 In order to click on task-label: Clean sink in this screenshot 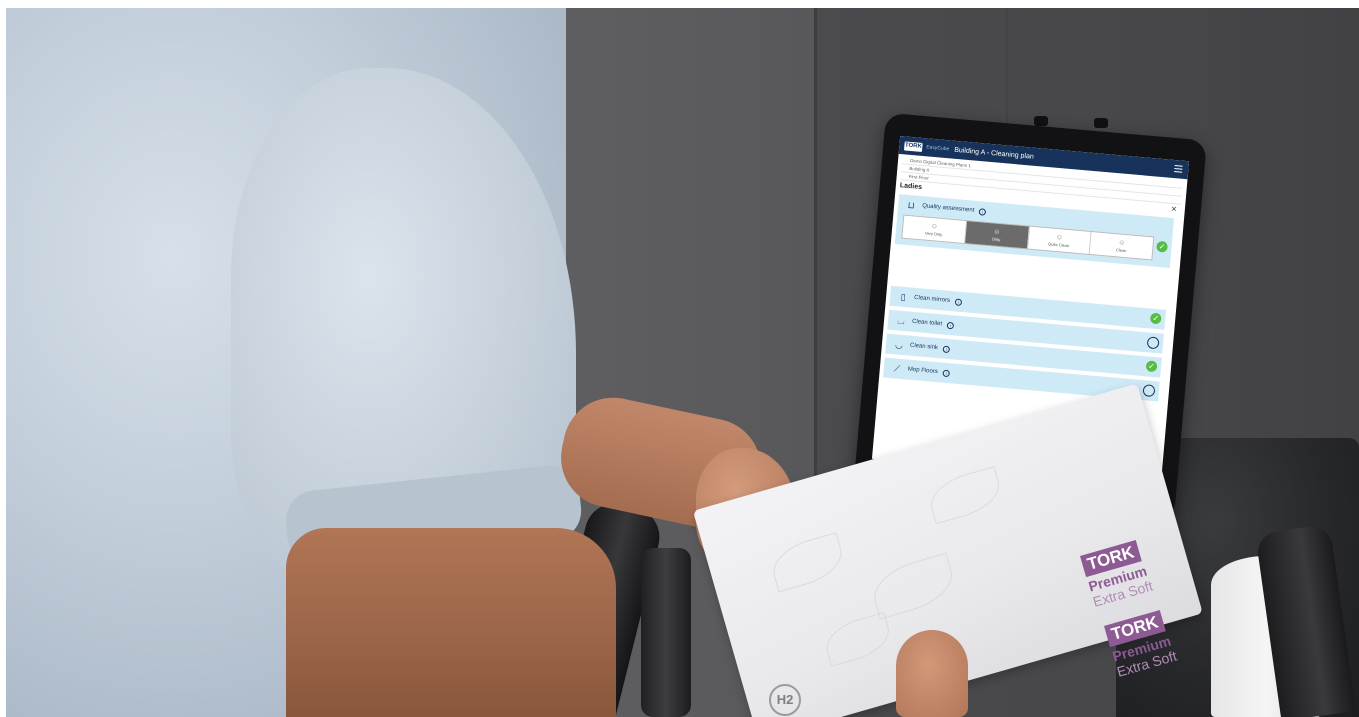, I will do `click(924, 347)`.